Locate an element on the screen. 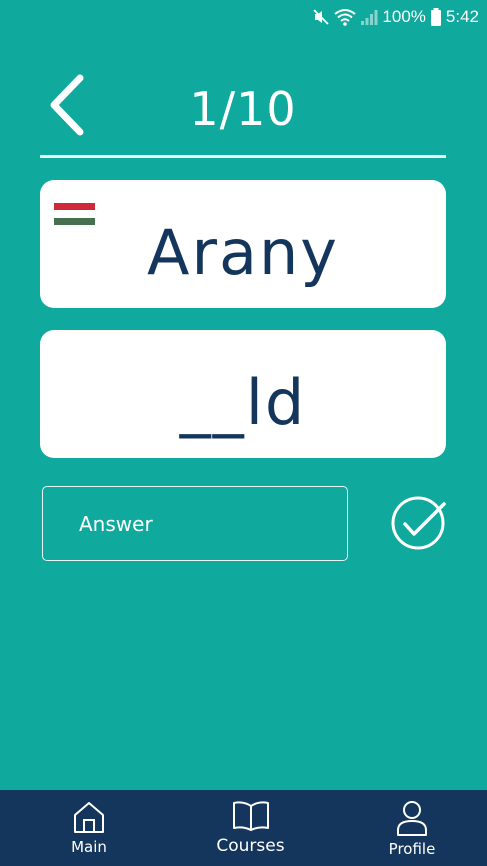 This screenshot has height=866, width=487. mute-icon is located at coordinates (321, 17).